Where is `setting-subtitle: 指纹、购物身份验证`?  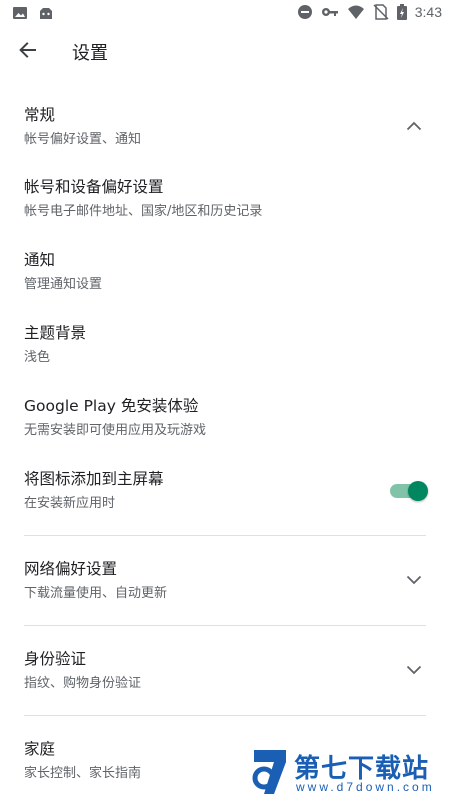
setting-subtitle: 指纹、购物身份验证 is located at coordinates (83, 683).